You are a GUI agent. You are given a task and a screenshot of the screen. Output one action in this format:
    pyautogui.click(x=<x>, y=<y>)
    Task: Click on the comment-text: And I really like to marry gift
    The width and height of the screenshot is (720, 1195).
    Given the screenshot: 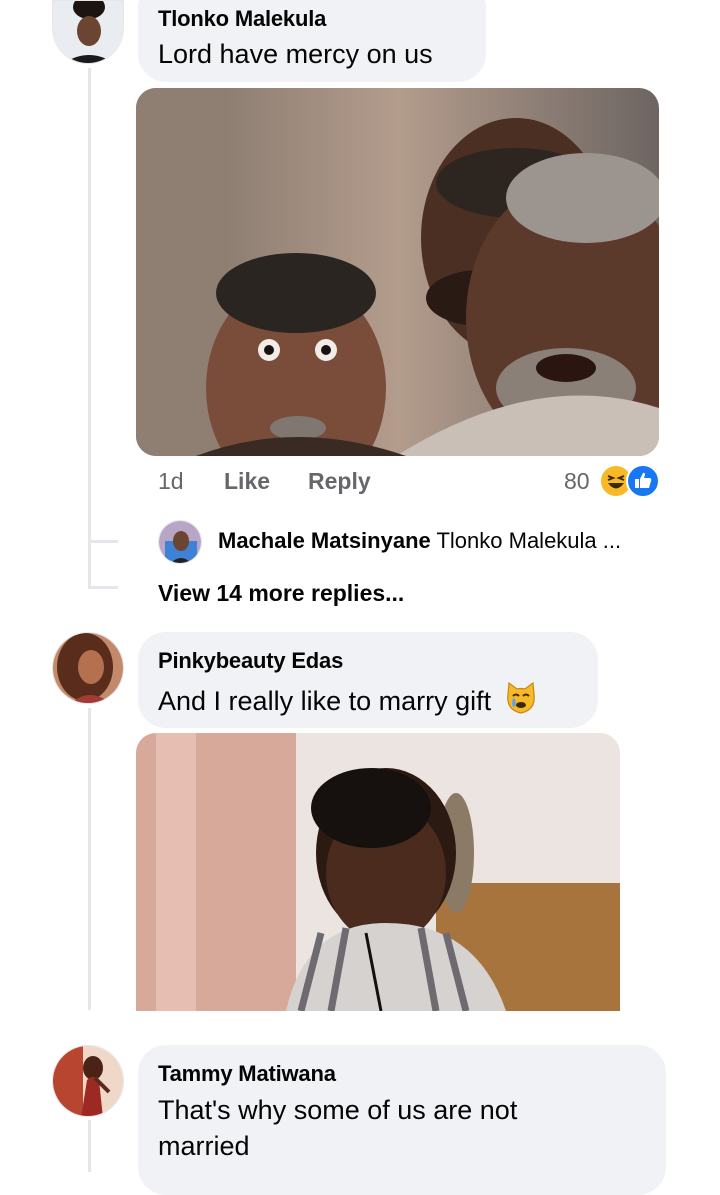 What is the action you would take?
    pyautogui.click(x=348, y=700)
    